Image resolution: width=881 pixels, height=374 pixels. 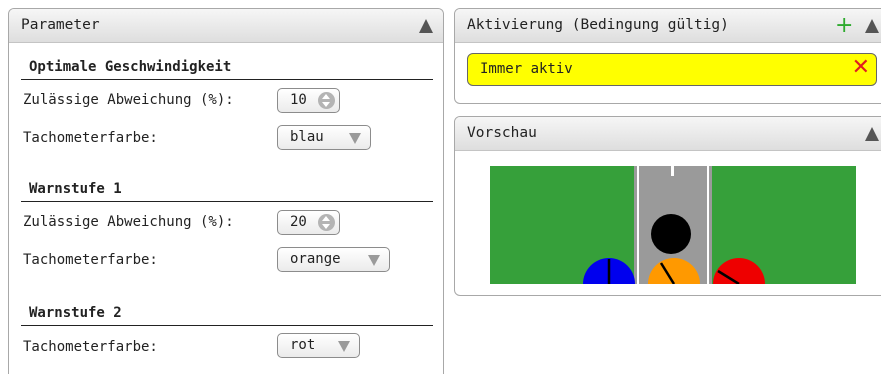 I want to click on condition-text: Immer aktiv, so click(x=526, y=69).